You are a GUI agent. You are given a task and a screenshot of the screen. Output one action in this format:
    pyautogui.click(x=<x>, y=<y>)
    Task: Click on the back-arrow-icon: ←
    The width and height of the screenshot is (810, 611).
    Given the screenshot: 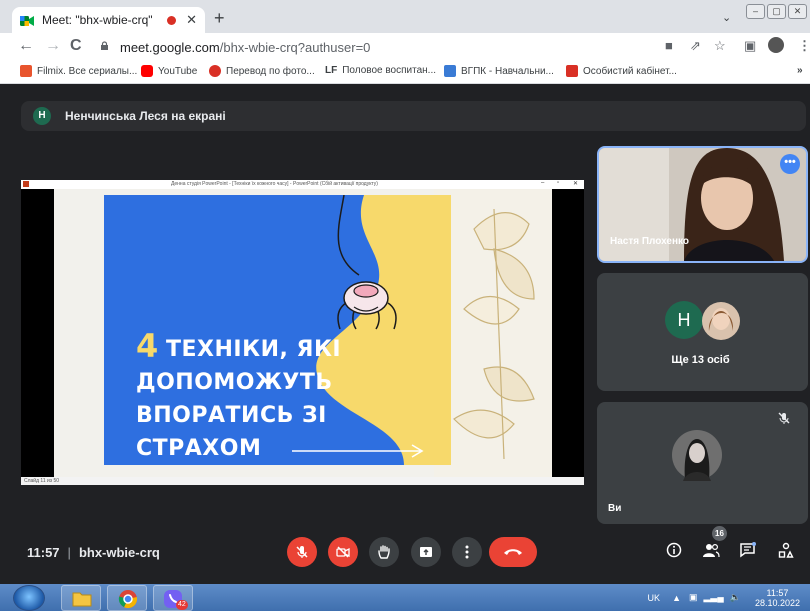 What is the action you would take?
    pyautogui.click(x=26, y=46)
    